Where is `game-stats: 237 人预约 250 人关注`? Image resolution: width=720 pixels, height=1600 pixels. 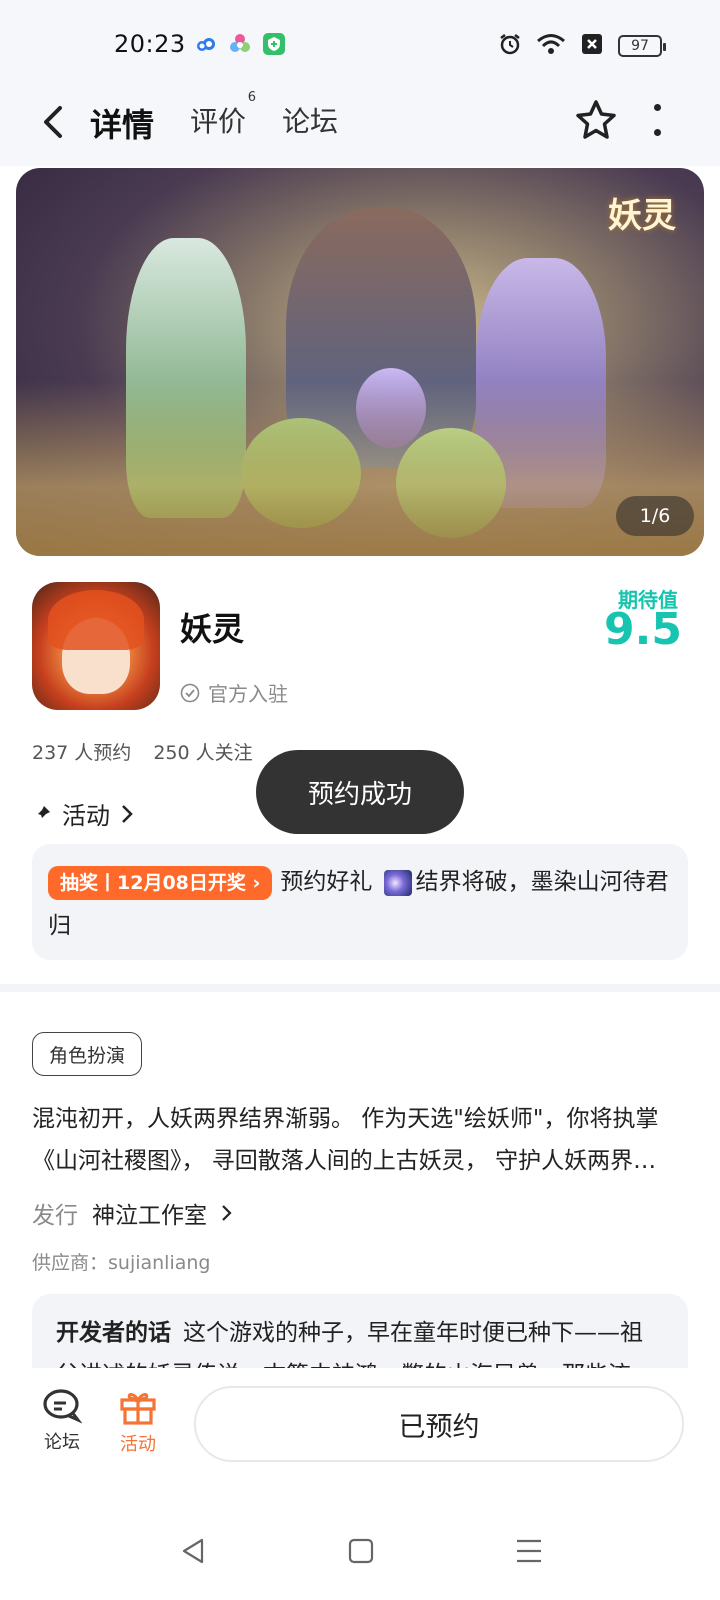
game-stats: 237 人预约 250 人关注 is located at coordinates (142, 751).